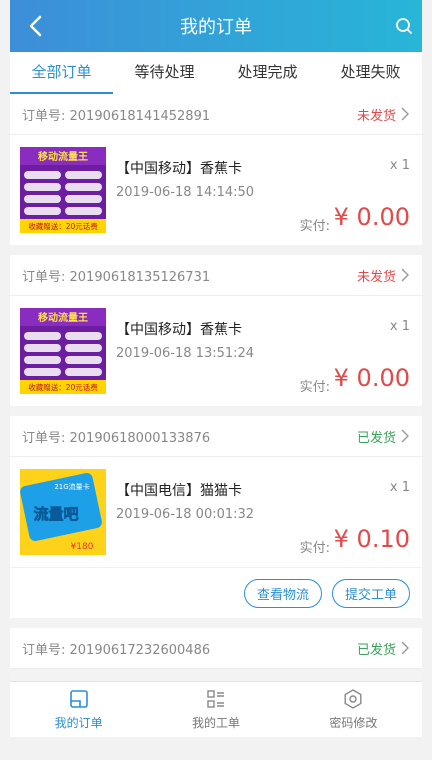 The height and width of the screenshot is (760, 432). I want to click on tab-failed: 处理失败, so click(370, 73).